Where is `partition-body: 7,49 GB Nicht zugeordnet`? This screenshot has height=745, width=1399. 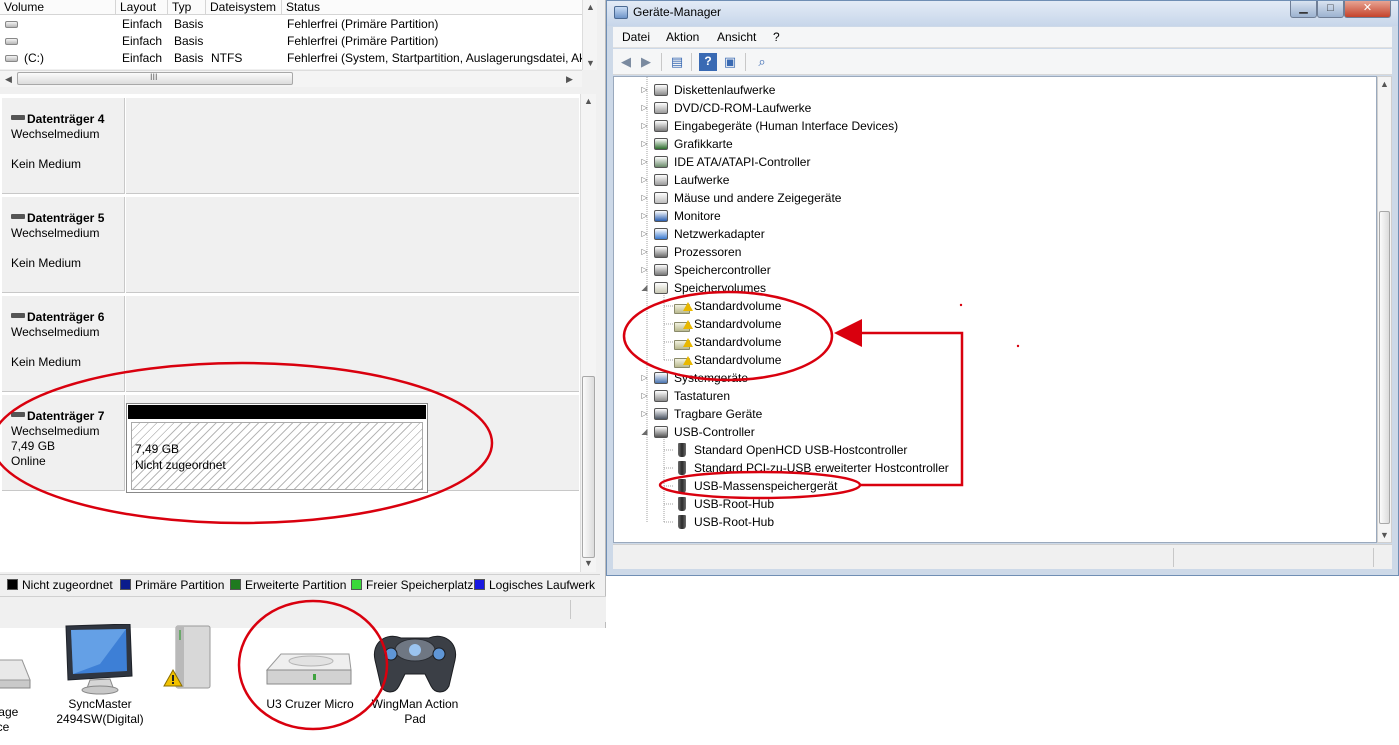
partition-body: 7,49 GB Nicht zugeordnet is located at coordinates (277, 456).